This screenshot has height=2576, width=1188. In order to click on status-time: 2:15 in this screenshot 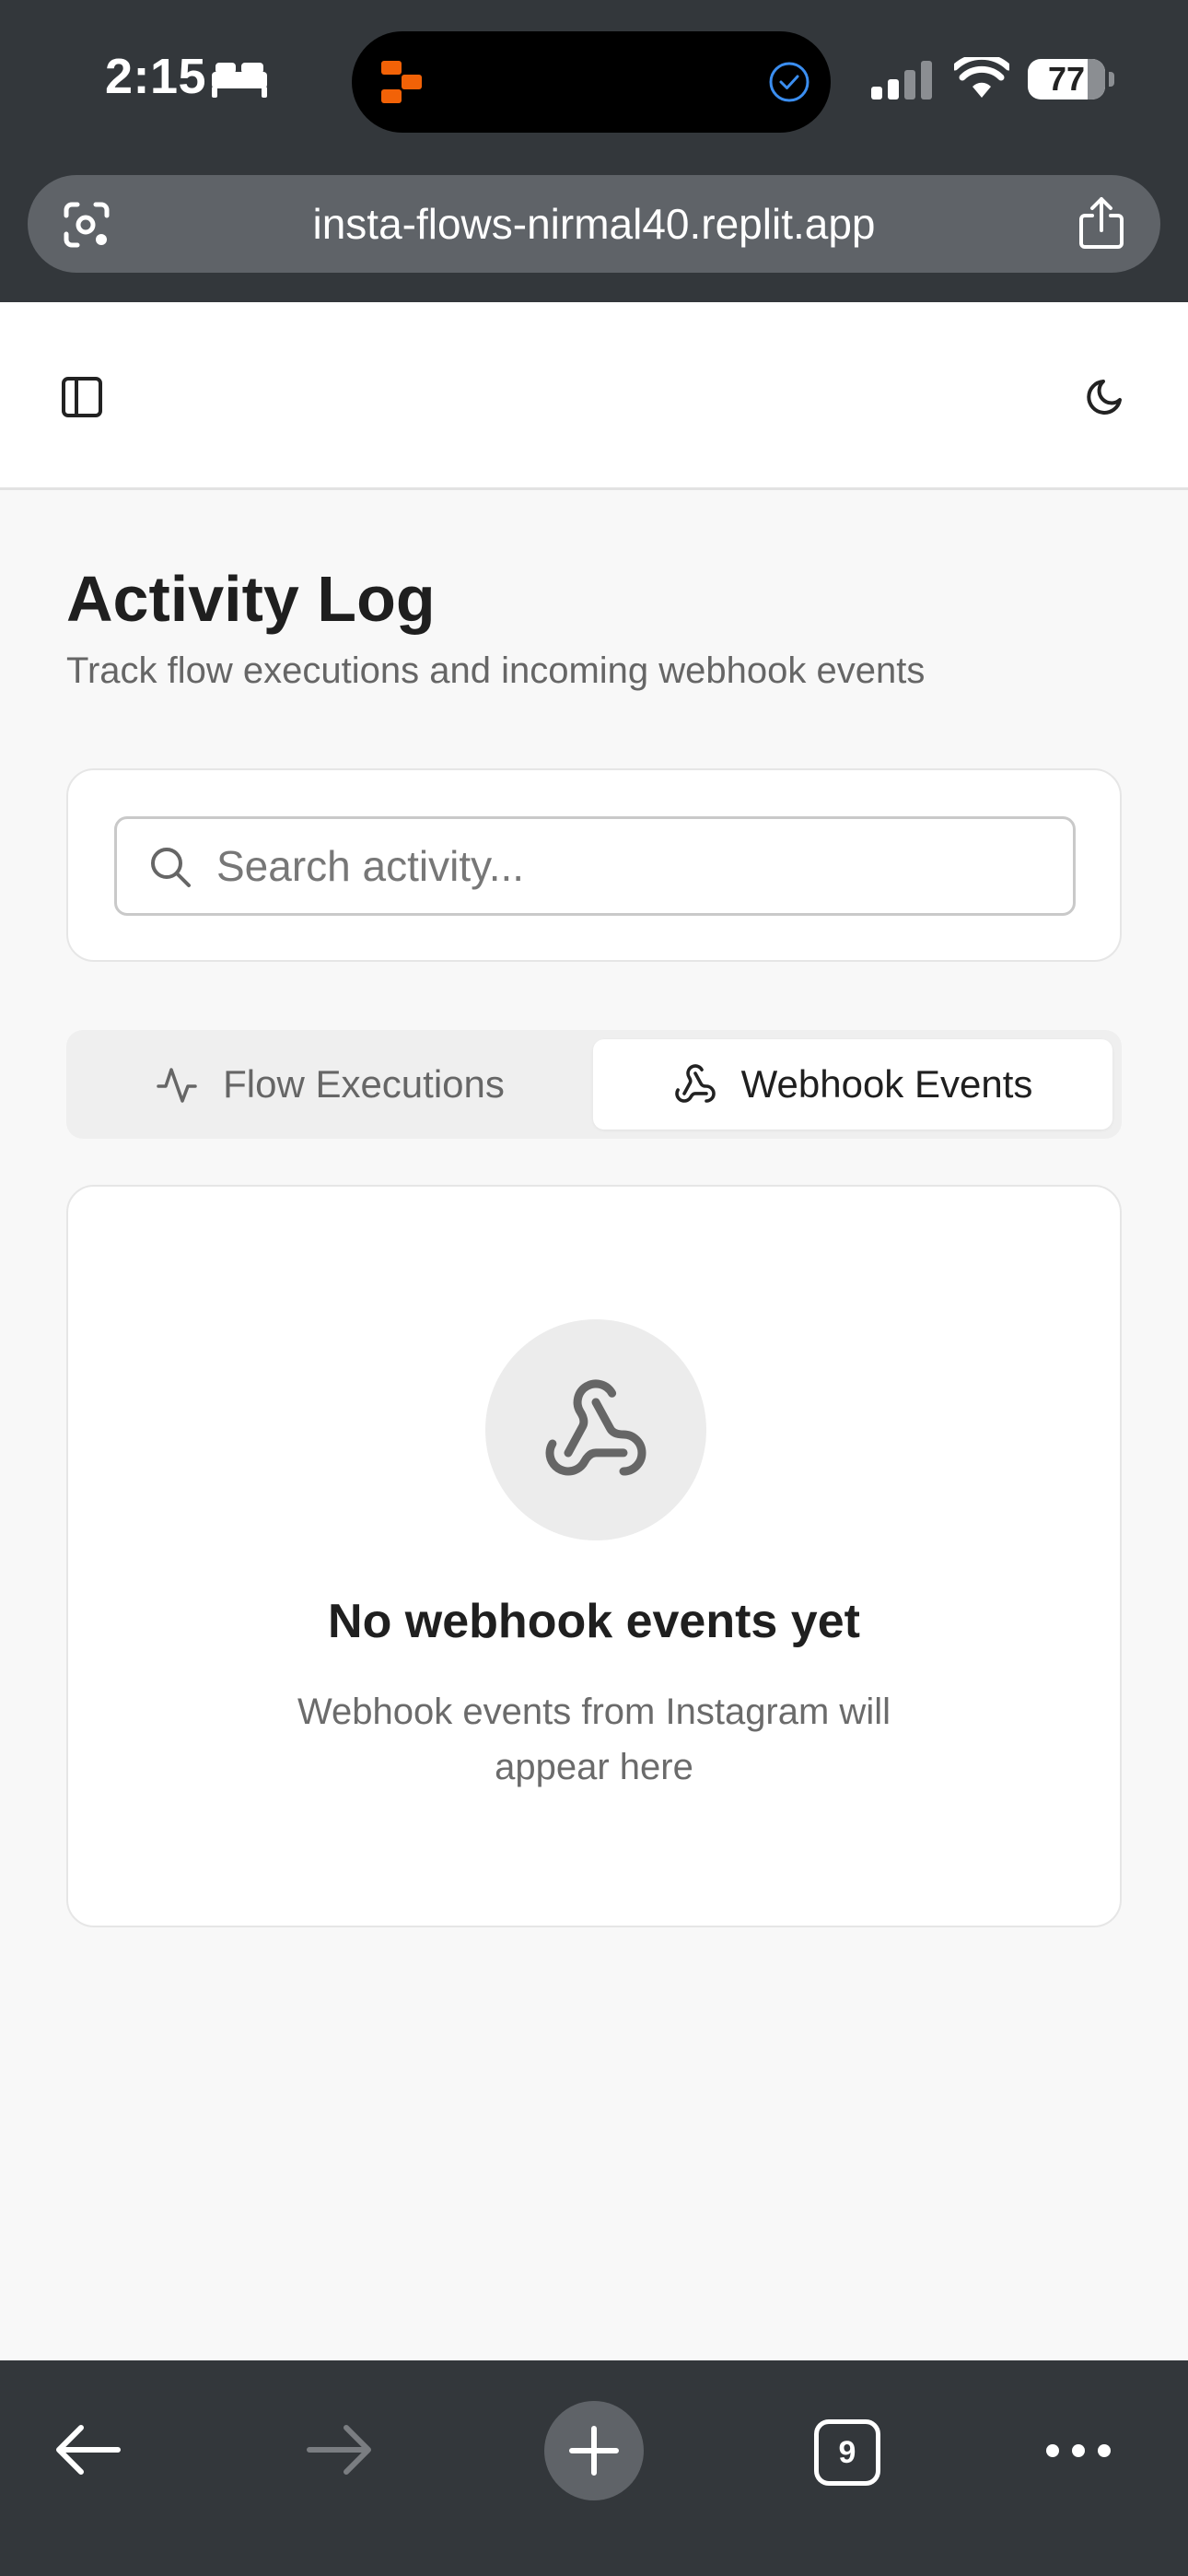, I will do `click(156, 76)`.